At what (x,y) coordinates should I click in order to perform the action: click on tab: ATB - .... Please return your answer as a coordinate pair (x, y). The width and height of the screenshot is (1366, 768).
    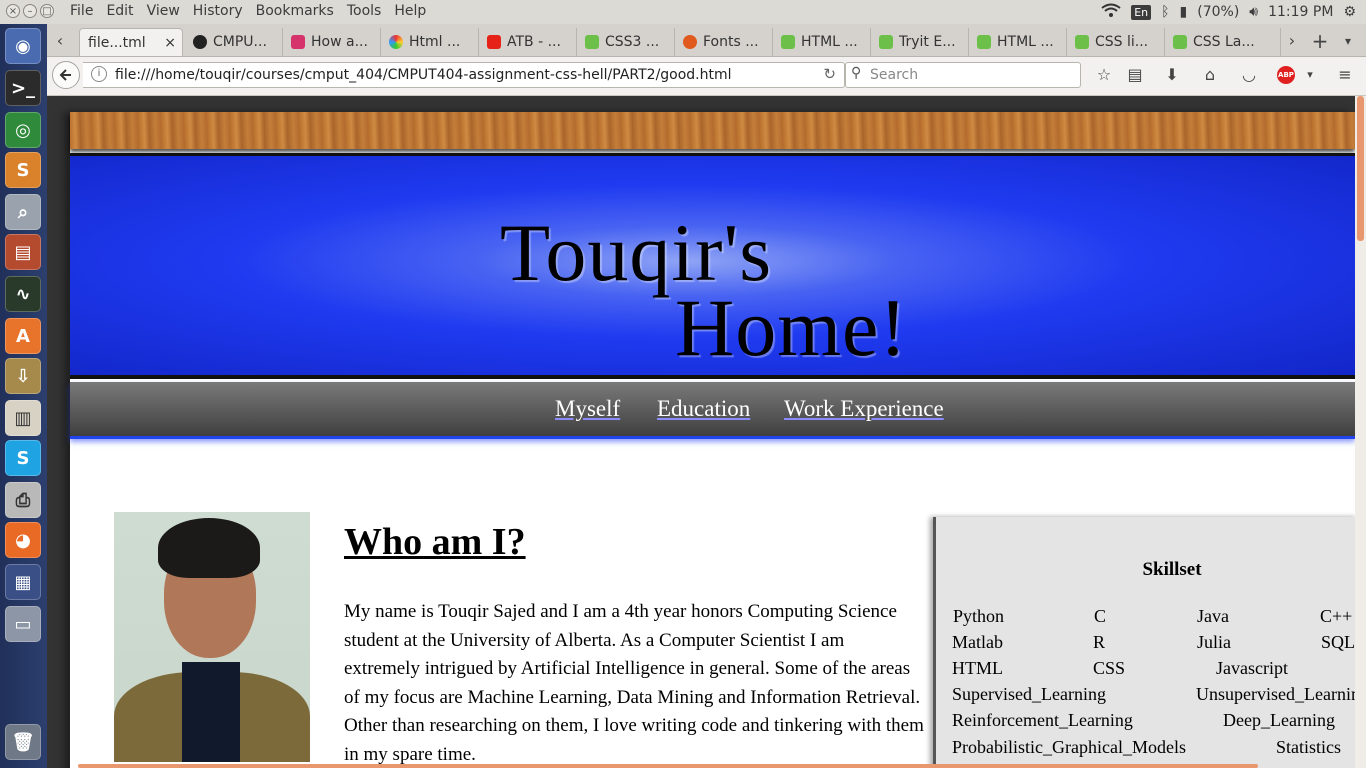
    Looking at the image, I should click on (528, 42).